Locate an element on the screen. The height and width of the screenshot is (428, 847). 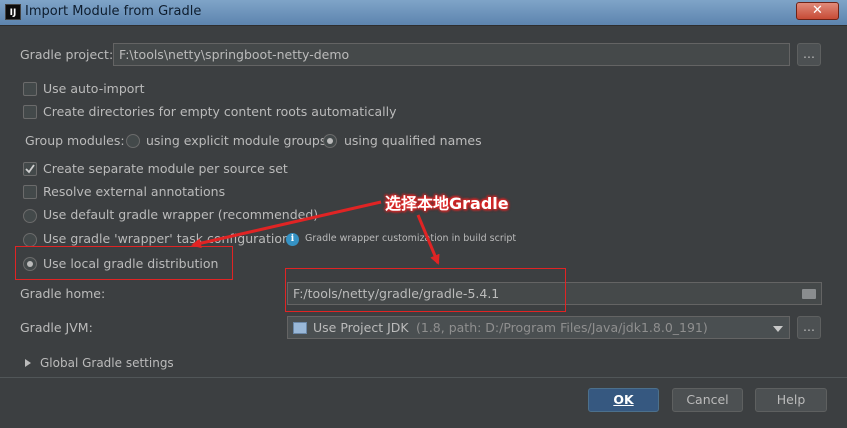
jdk-folder-icon is located at coordinates (300, 328).